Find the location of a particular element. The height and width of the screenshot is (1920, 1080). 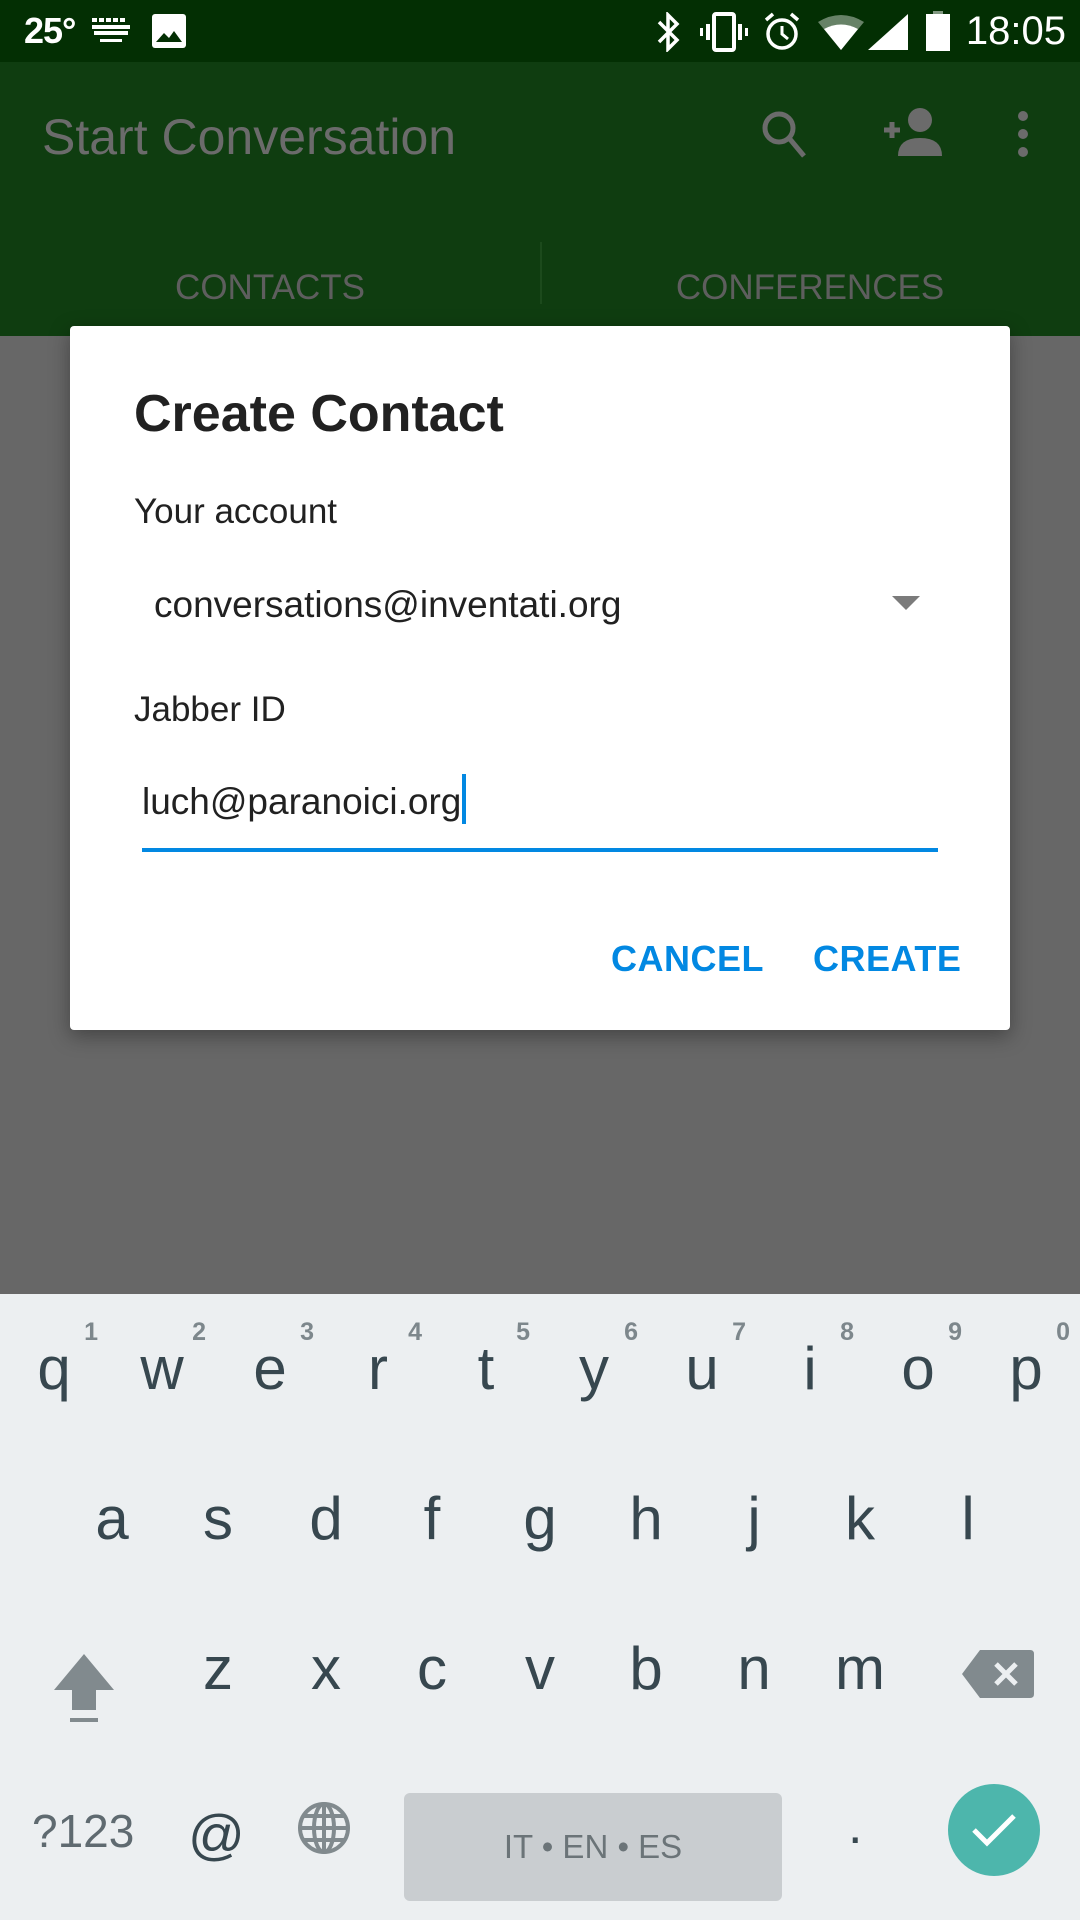

key-label: x is located at coordinates (326, 1668).